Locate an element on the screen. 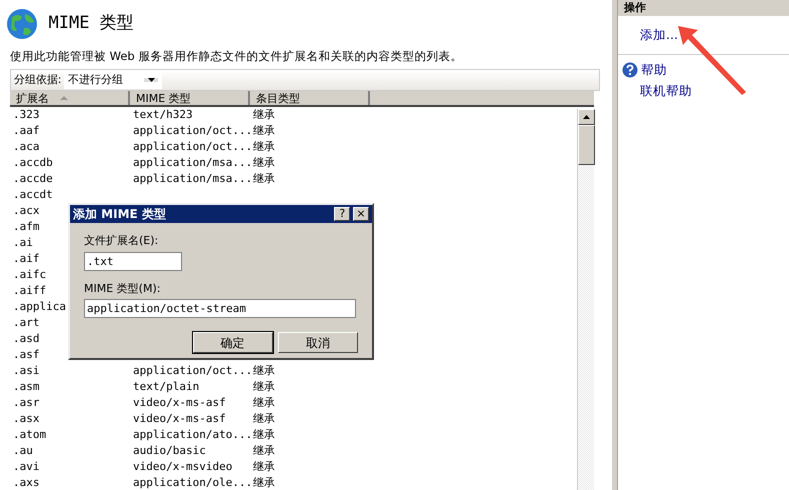 This screenshot has width=789, height=490. table-cell-text: .aiff is located at coordinates (29, 291).